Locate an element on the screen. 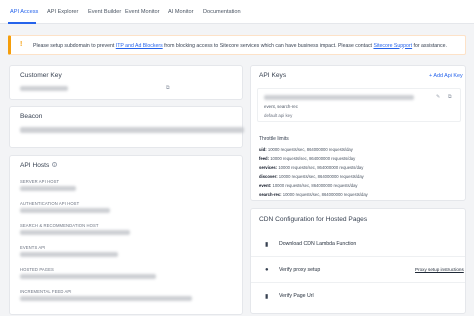 The image size is (474, 316). events-api-label: Events API is located at coordinates (33, 247).